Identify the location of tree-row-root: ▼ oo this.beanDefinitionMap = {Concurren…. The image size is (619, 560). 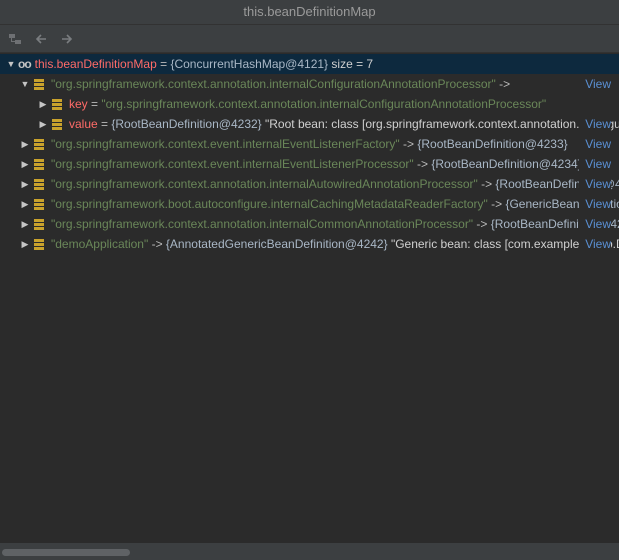
(309, 64).